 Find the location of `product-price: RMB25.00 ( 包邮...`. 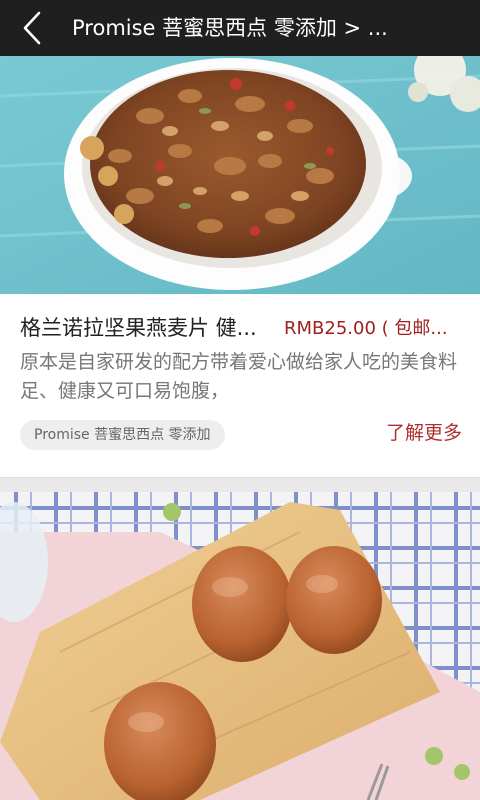

product-price: RMB25.00 ( 包邮... is located at coordinates (366, 328).